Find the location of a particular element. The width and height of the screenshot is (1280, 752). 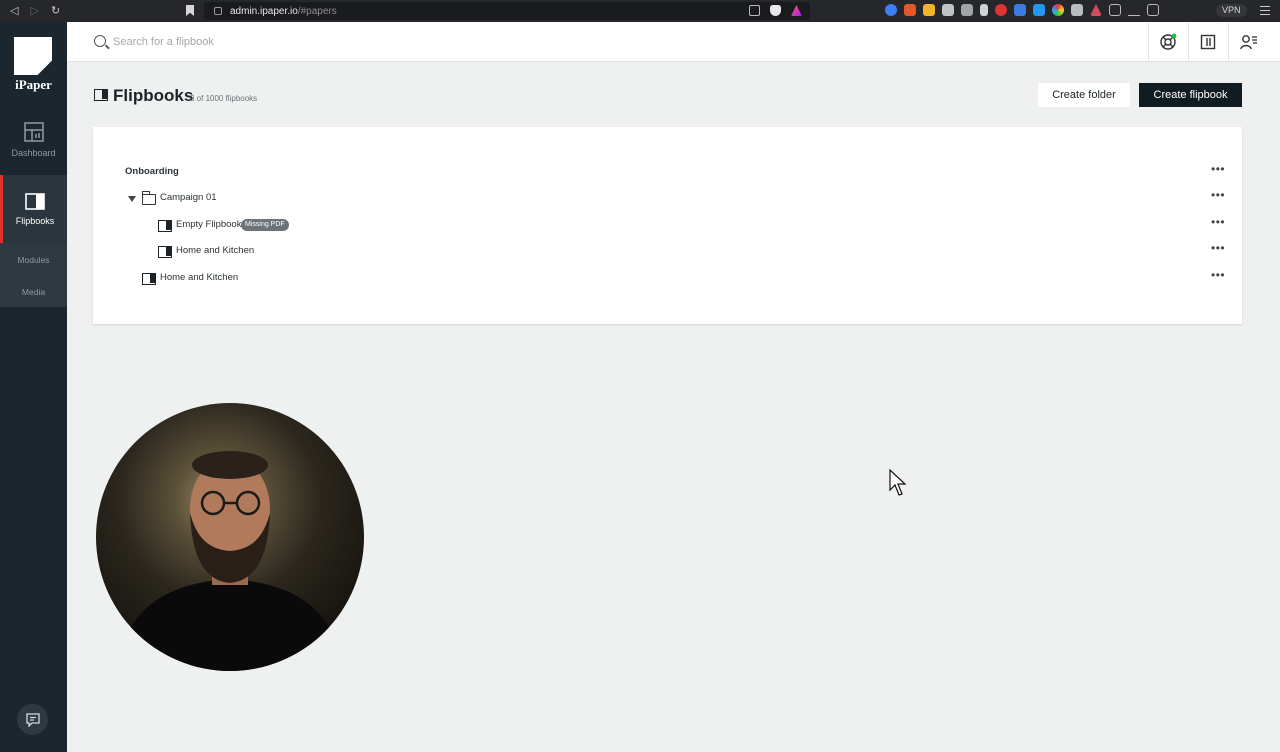

browser-toolbar: ◁ ▷ ↻ admin.ipaper.io/#papers VPN is located at coordinates (640, 11).